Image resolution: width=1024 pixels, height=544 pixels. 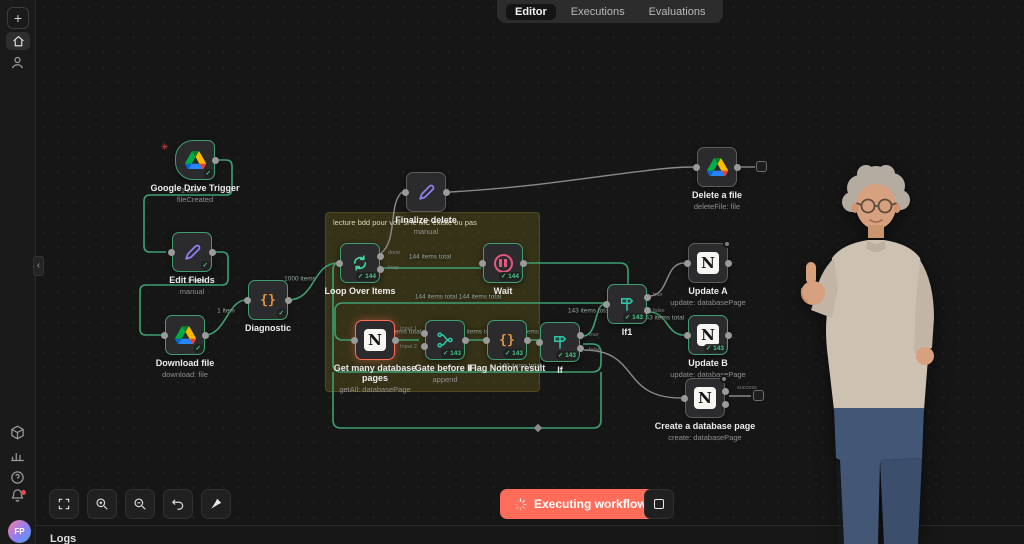 I want to click on tidy-up-button, so click(x=216, y=504).